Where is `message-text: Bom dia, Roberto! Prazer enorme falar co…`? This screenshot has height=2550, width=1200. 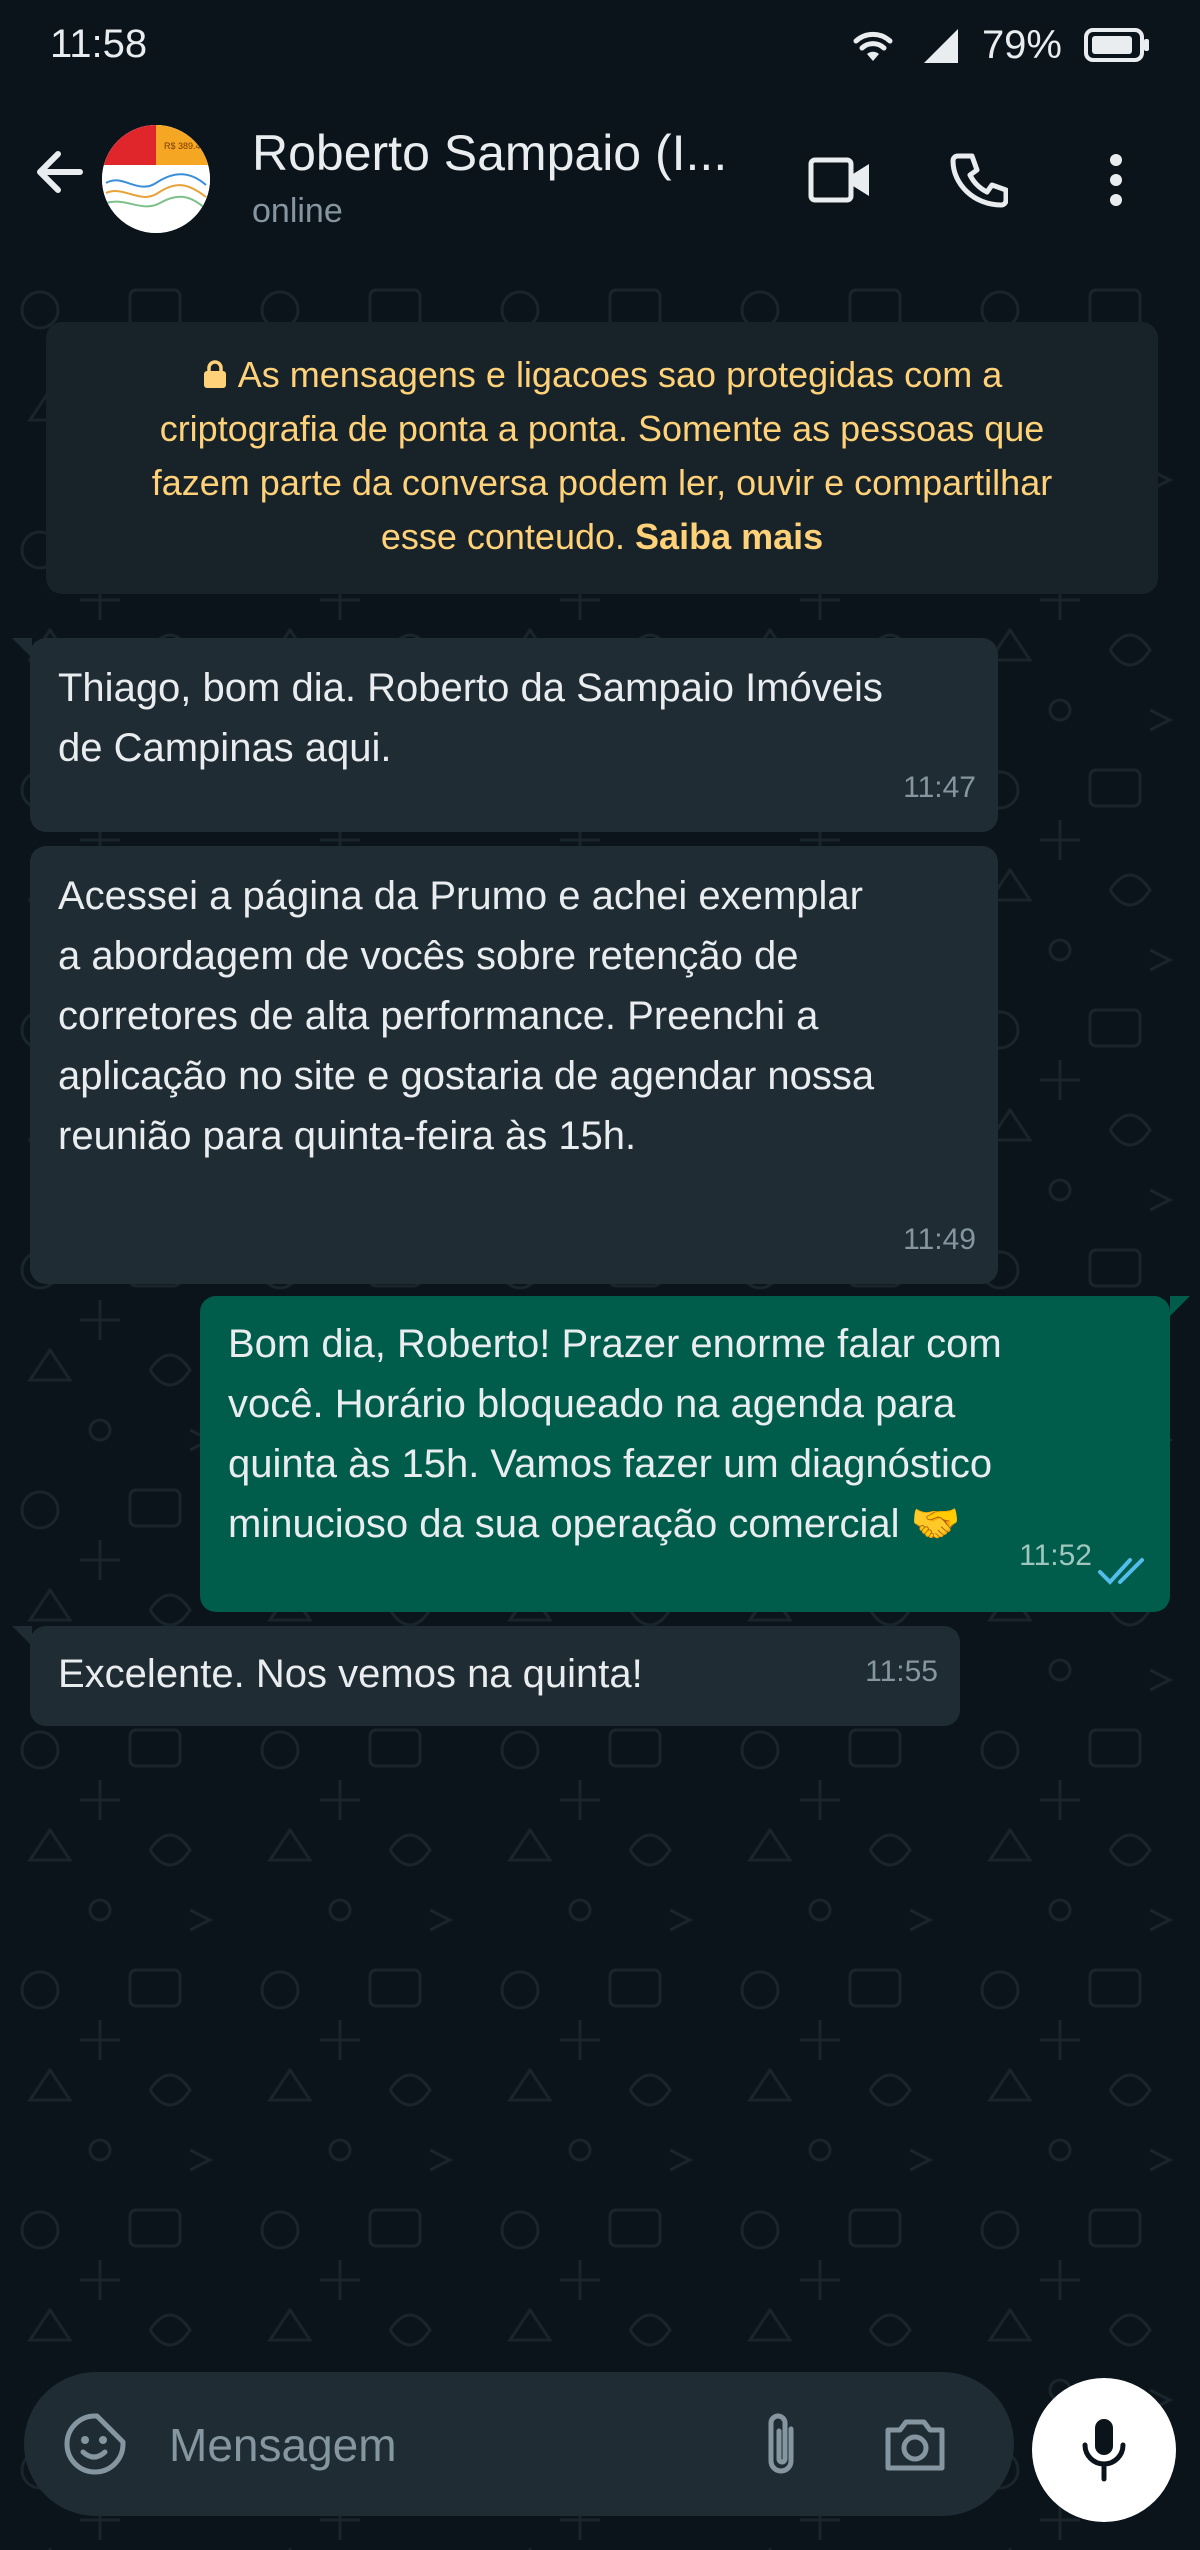 message-text: Bom dia, Roberto! Prazer enorme falar co… is located at coordinates (615, 1434).